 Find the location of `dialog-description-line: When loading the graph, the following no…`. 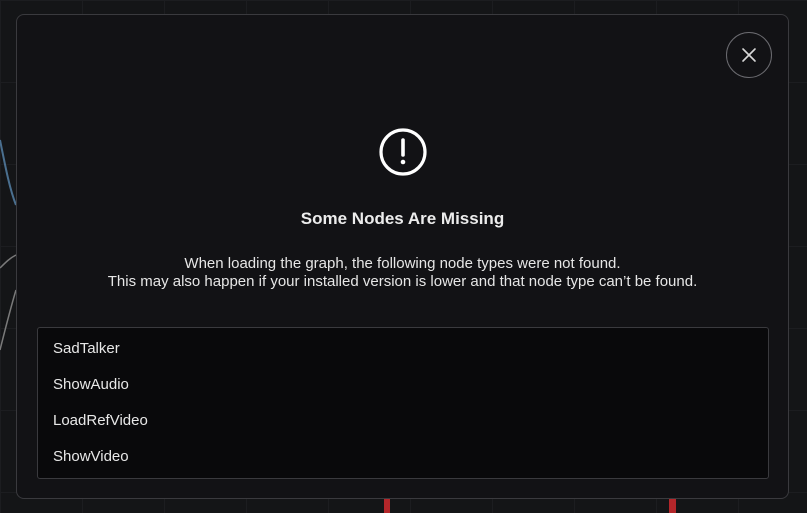

dialog-description-line: When loading the graph, the following no… is located at coordinates (402, 263).